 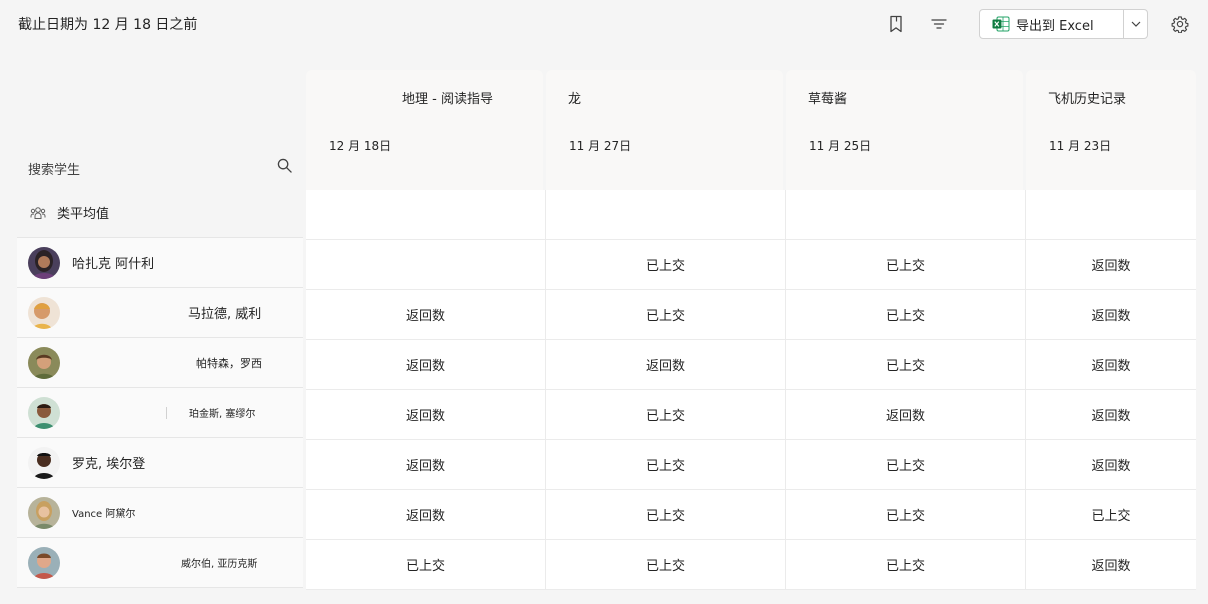 I want to click on class-average-grades-row, so click(x=751, y=215).